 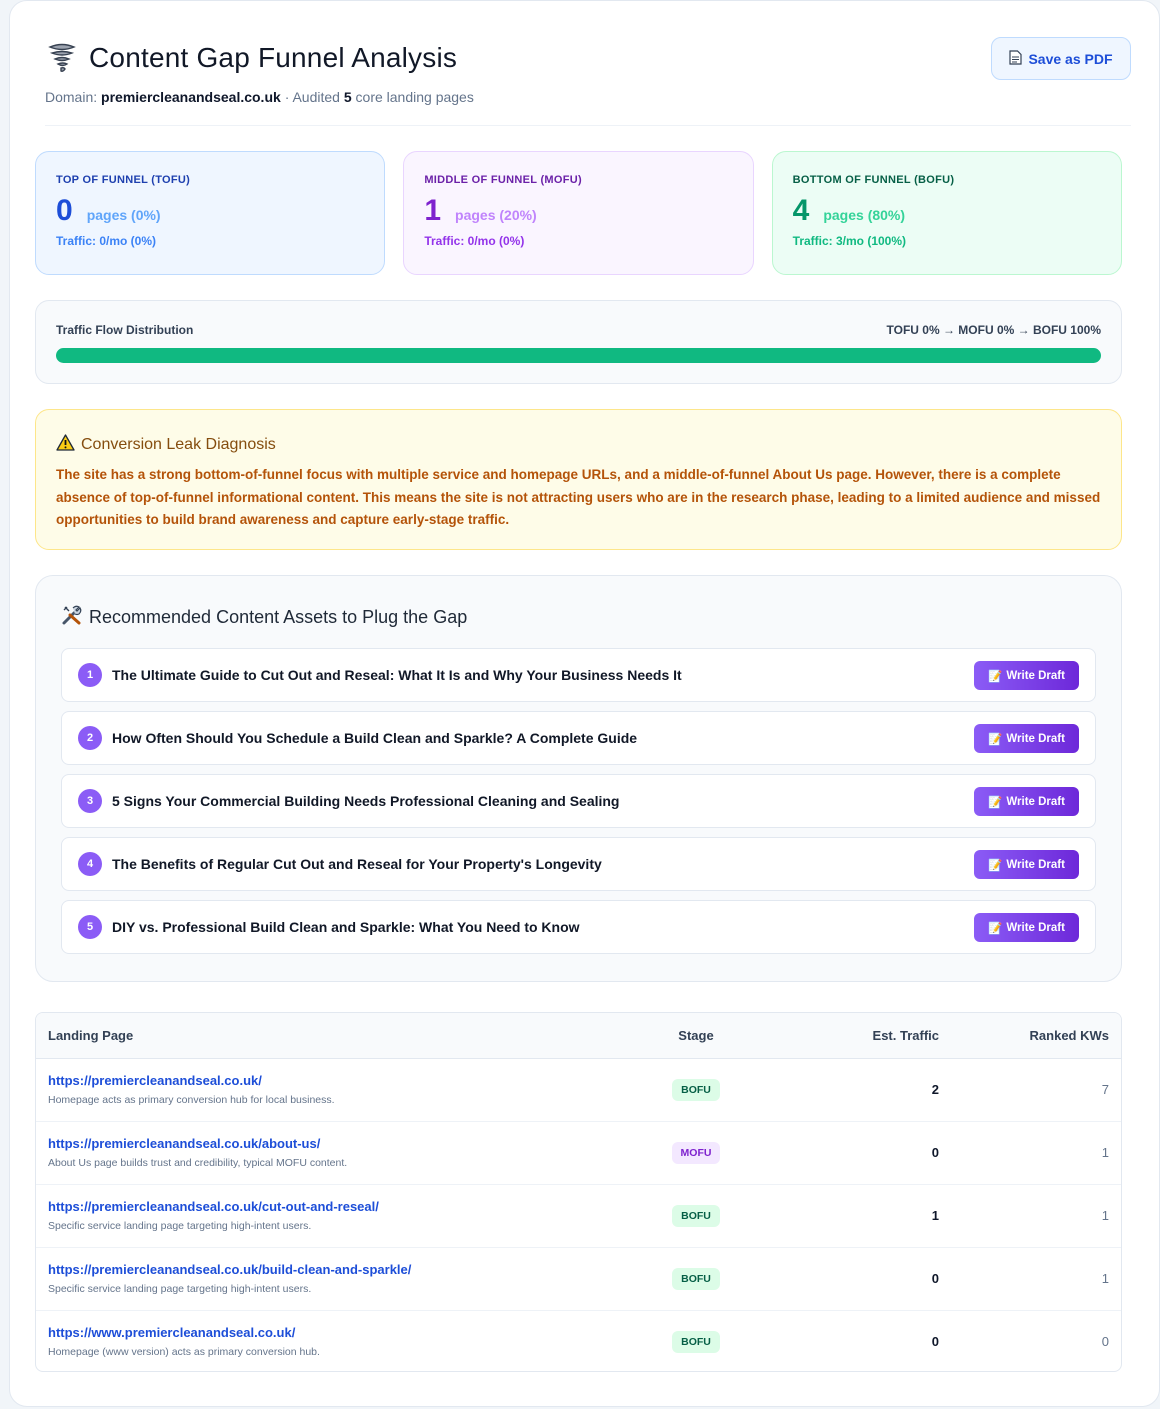 What do you see at coordinates (1105, 1342) in the screenshot?
I see `ranked-kws-value: 0` at bounding box center [1105, 1342].